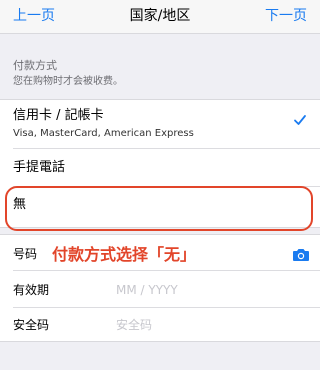 The image size is (320, 370). What do you see at coordinates (25, 254) in the screenshot?
I see `card-number-label: 号码` at bounding box center [25, 254].